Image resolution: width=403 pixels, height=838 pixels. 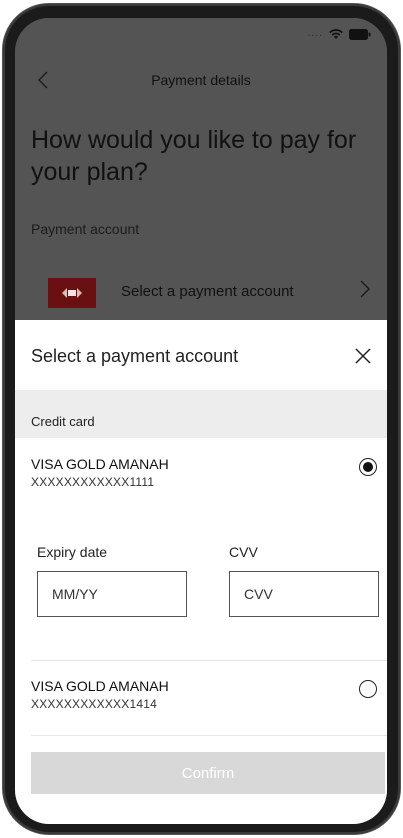 I want to click on expiry-date-input, so click(x=112, y=594).